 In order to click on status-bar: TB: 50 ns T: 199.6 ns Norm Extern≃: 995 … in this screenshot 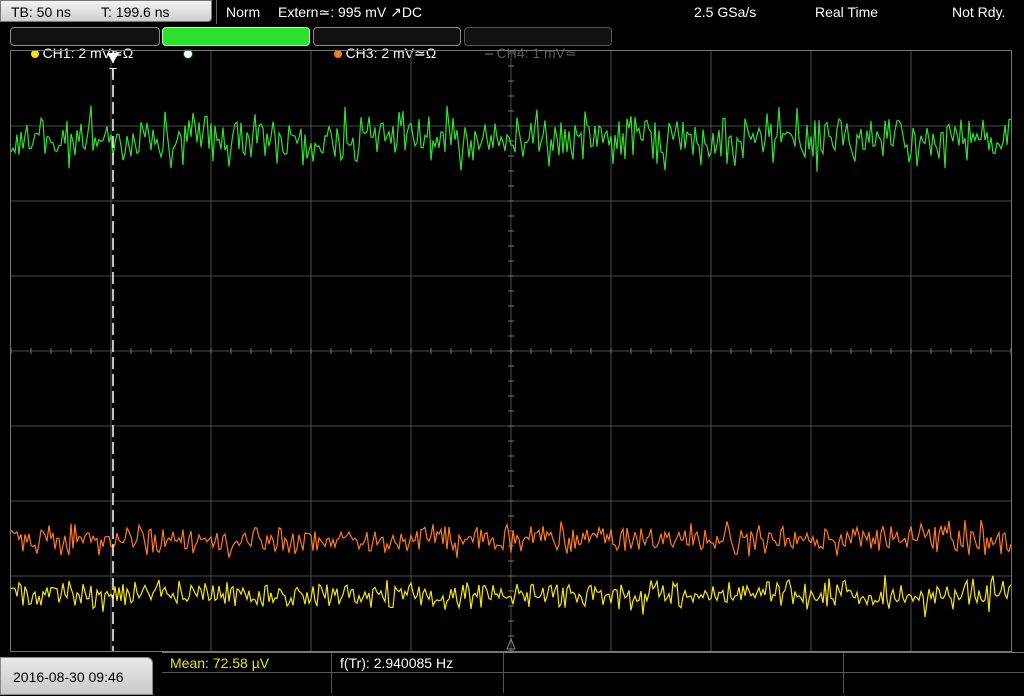, I will do `click(512, 12)`.